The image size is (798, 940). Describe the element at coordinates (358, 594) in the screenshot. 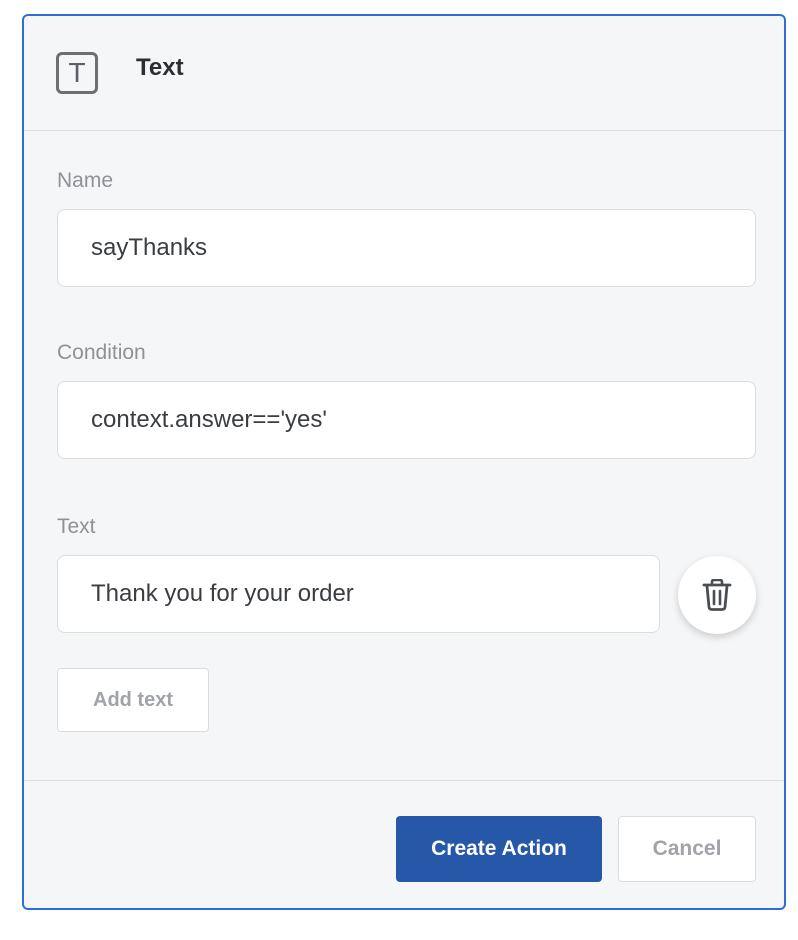

I see `text-input: Thank you for your order` at that location.